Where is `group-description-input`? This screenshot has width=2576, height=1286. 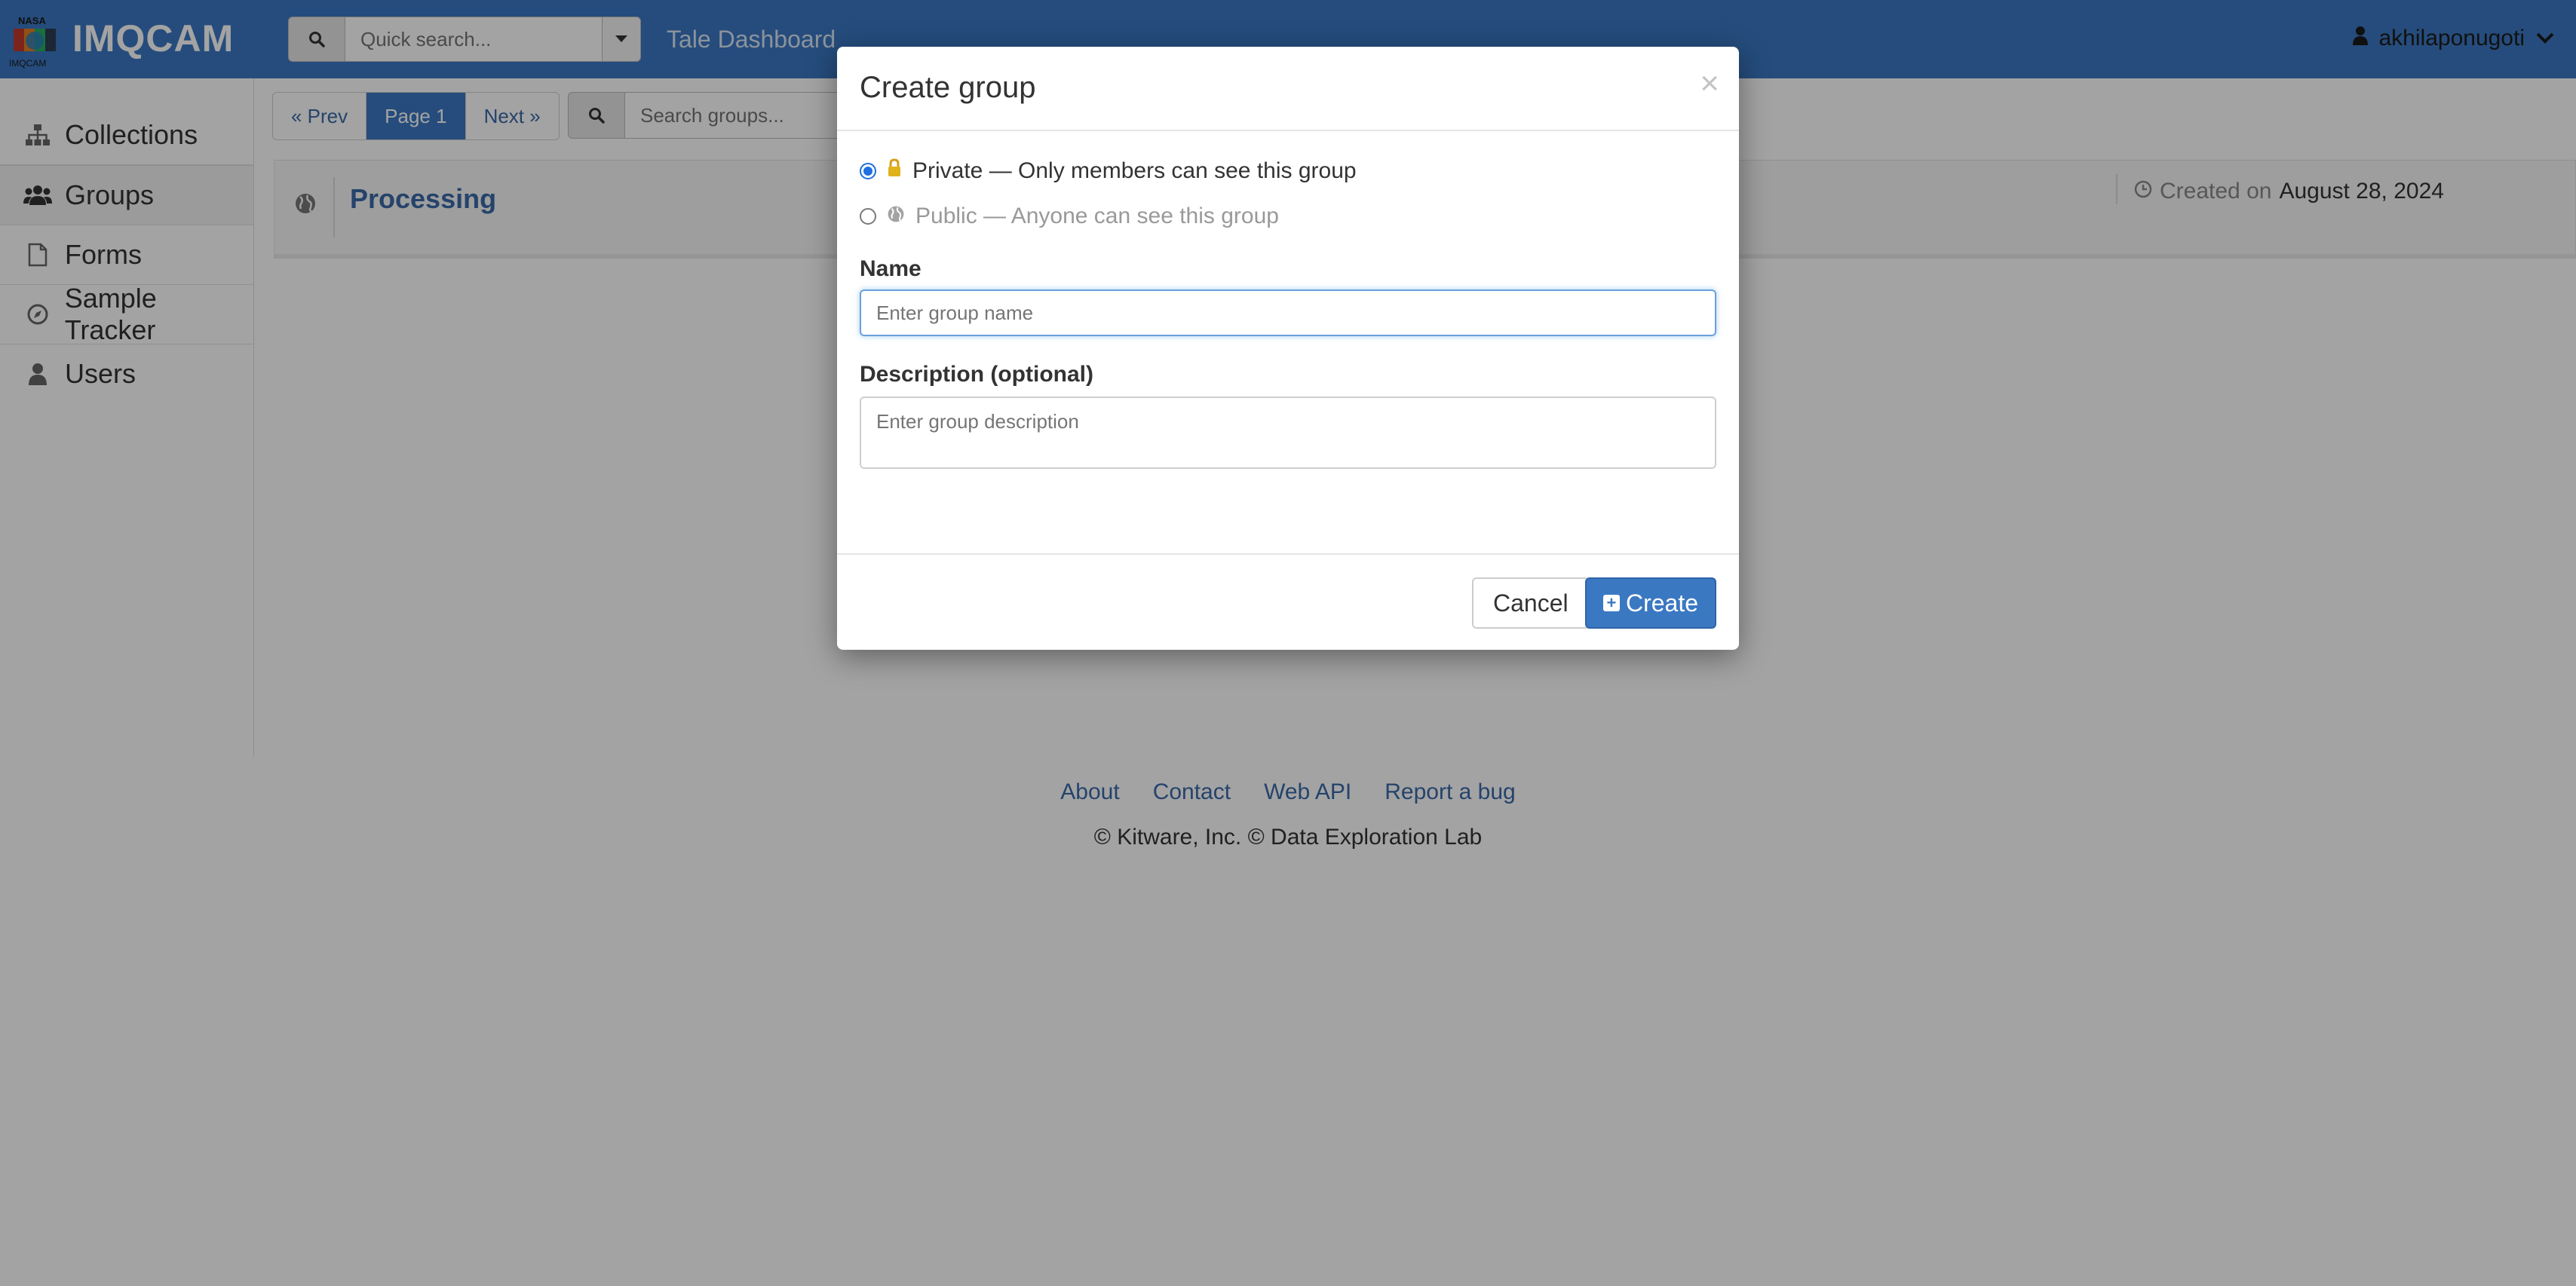 group-description-input is located at coordinates (1288, 433).